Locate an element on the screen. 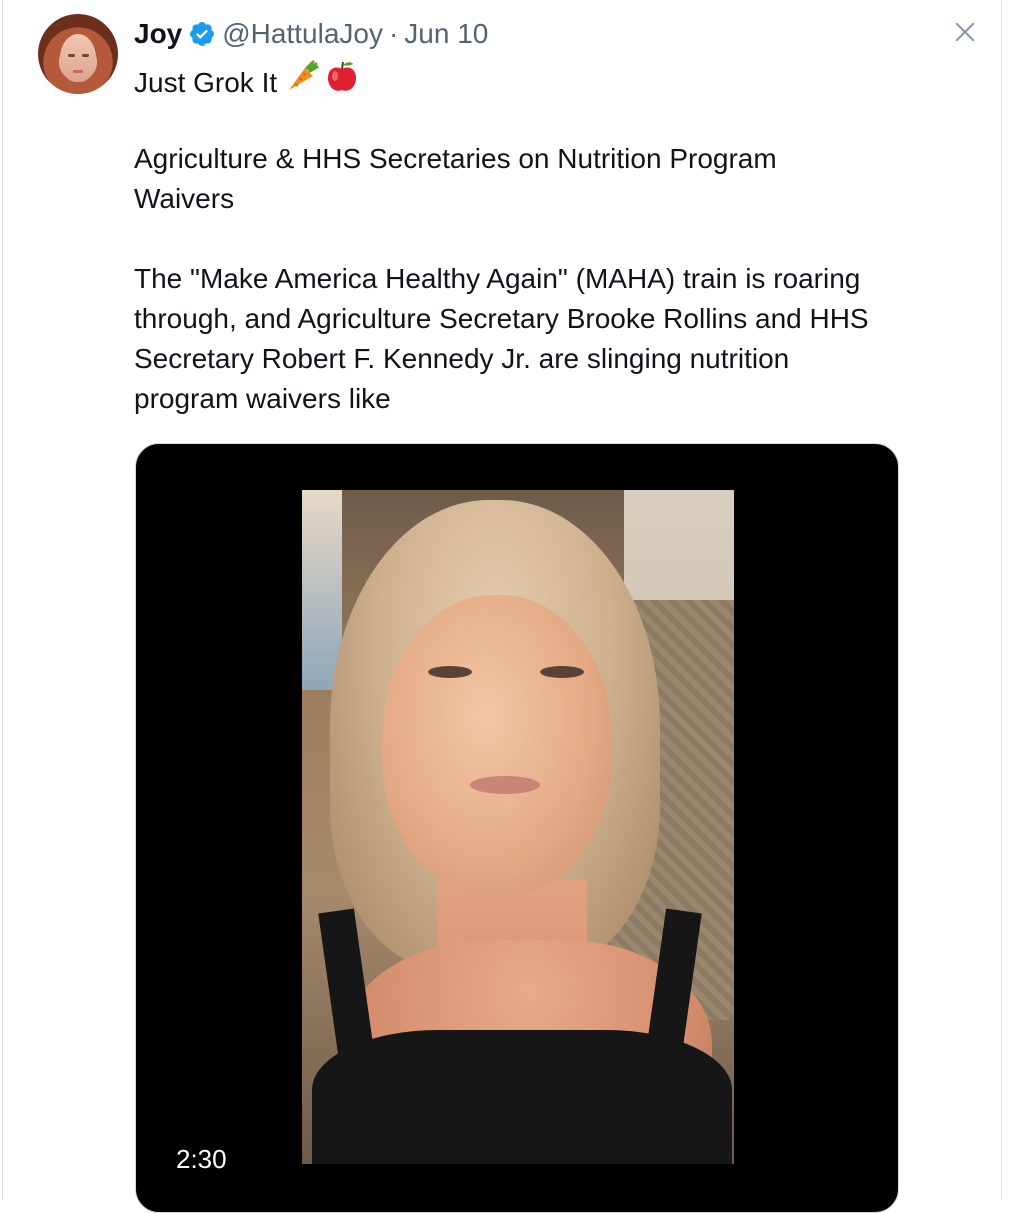 The height and width of the screenshot is (1213, 1030). red-apple-emoji is located at coordinates (342, 82).